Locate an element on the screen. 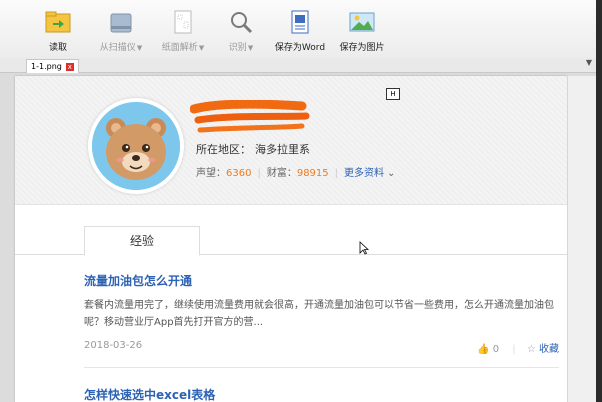 The height and width of the screenshot is (402, 602). save-as-image-button: 保存为图片 is located at coordinates (362, 30).